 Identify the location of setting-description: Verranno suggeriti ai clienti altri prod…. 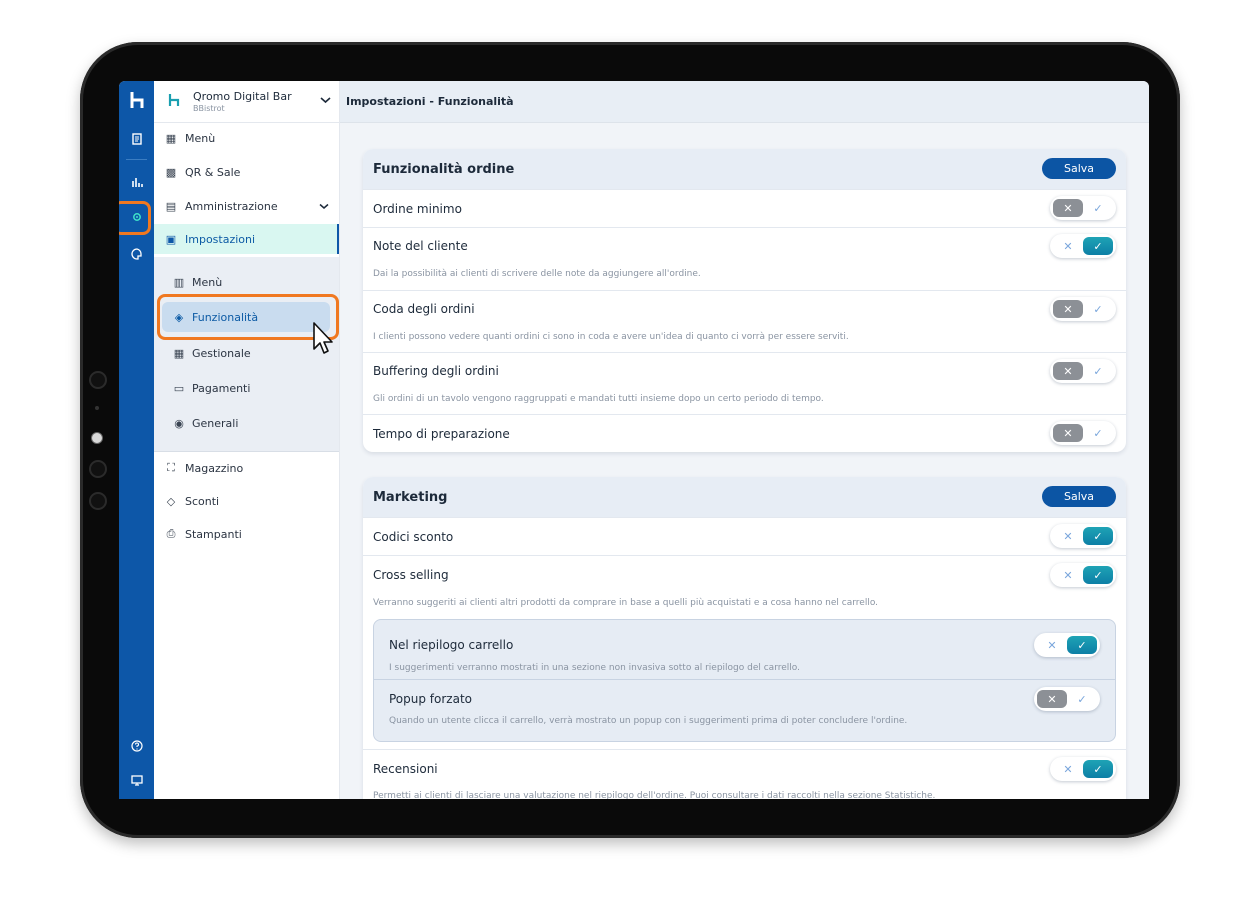
(626, 603).